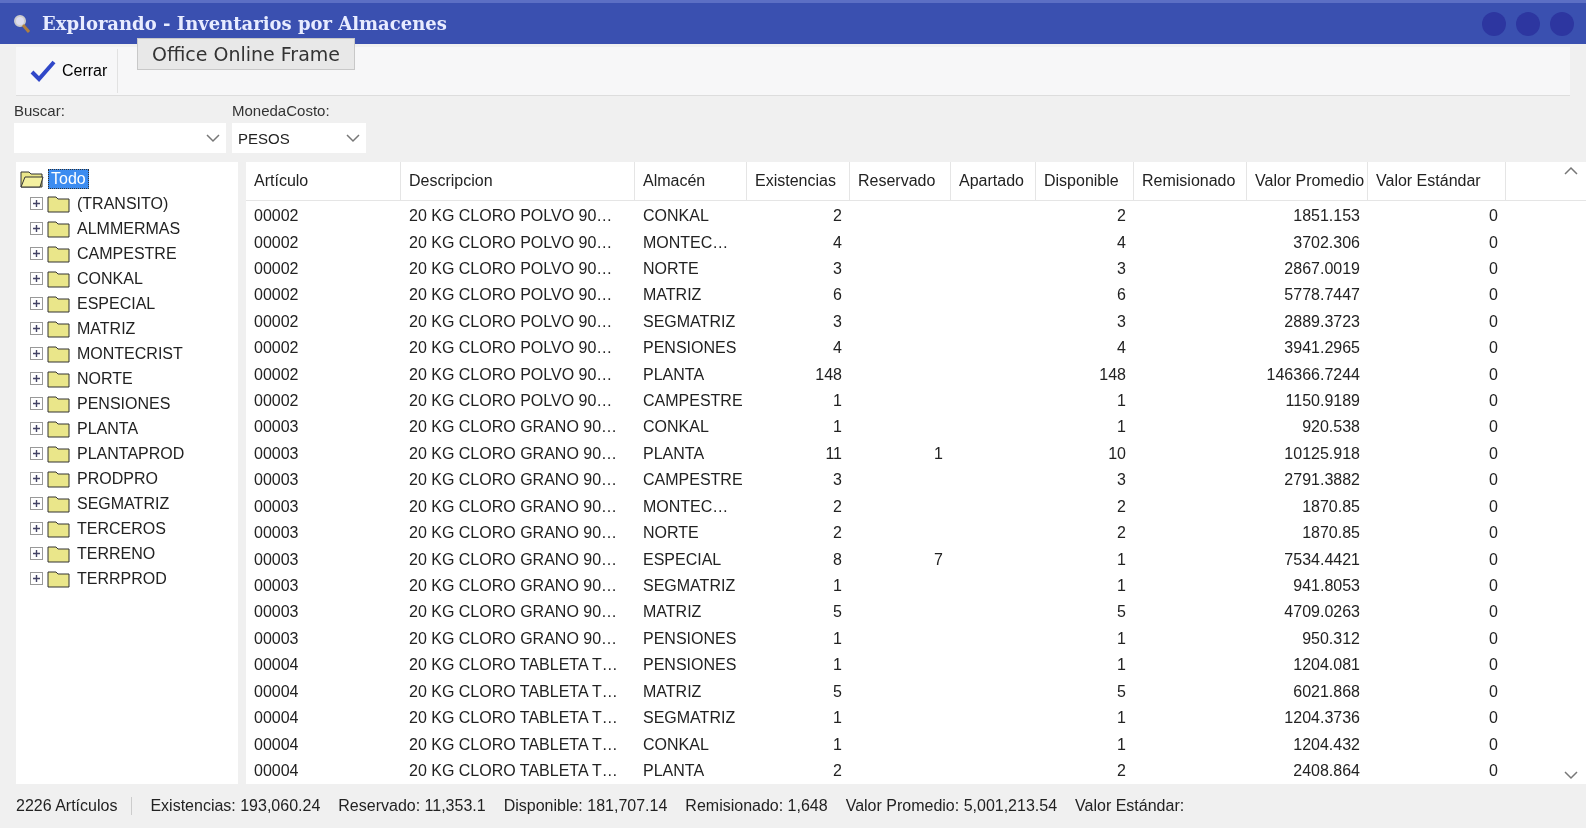  I want to click on table-cell-text: 3941.2965, so click(1322, 348).